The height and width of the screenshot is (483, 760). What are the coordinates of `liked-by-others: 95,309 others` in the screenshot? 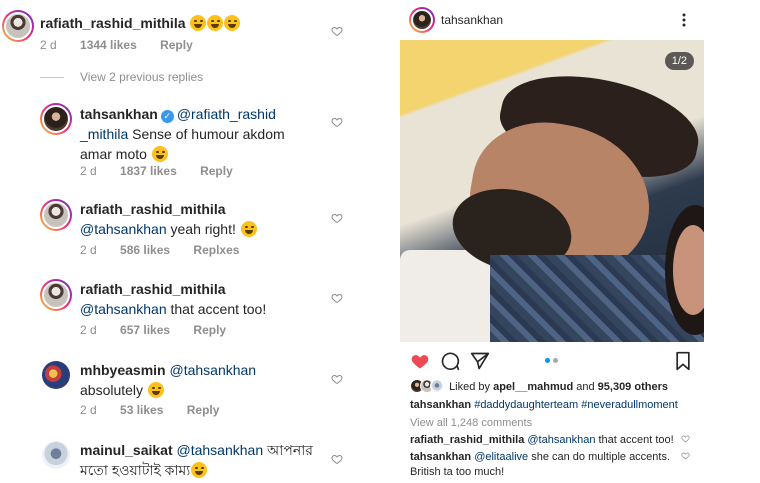 It's located at (633, 387).